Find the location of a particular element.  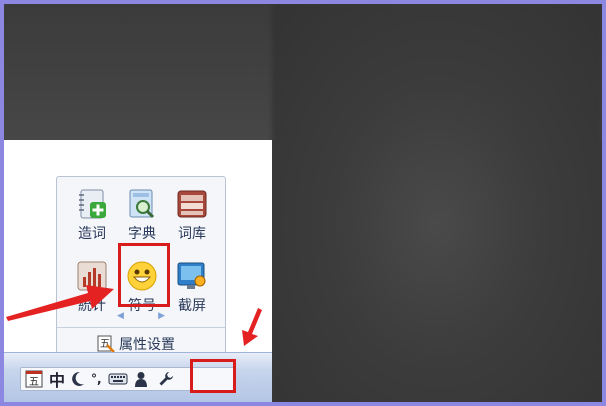

taskbar: 五 中 °, is located at coordinates (138, 377).